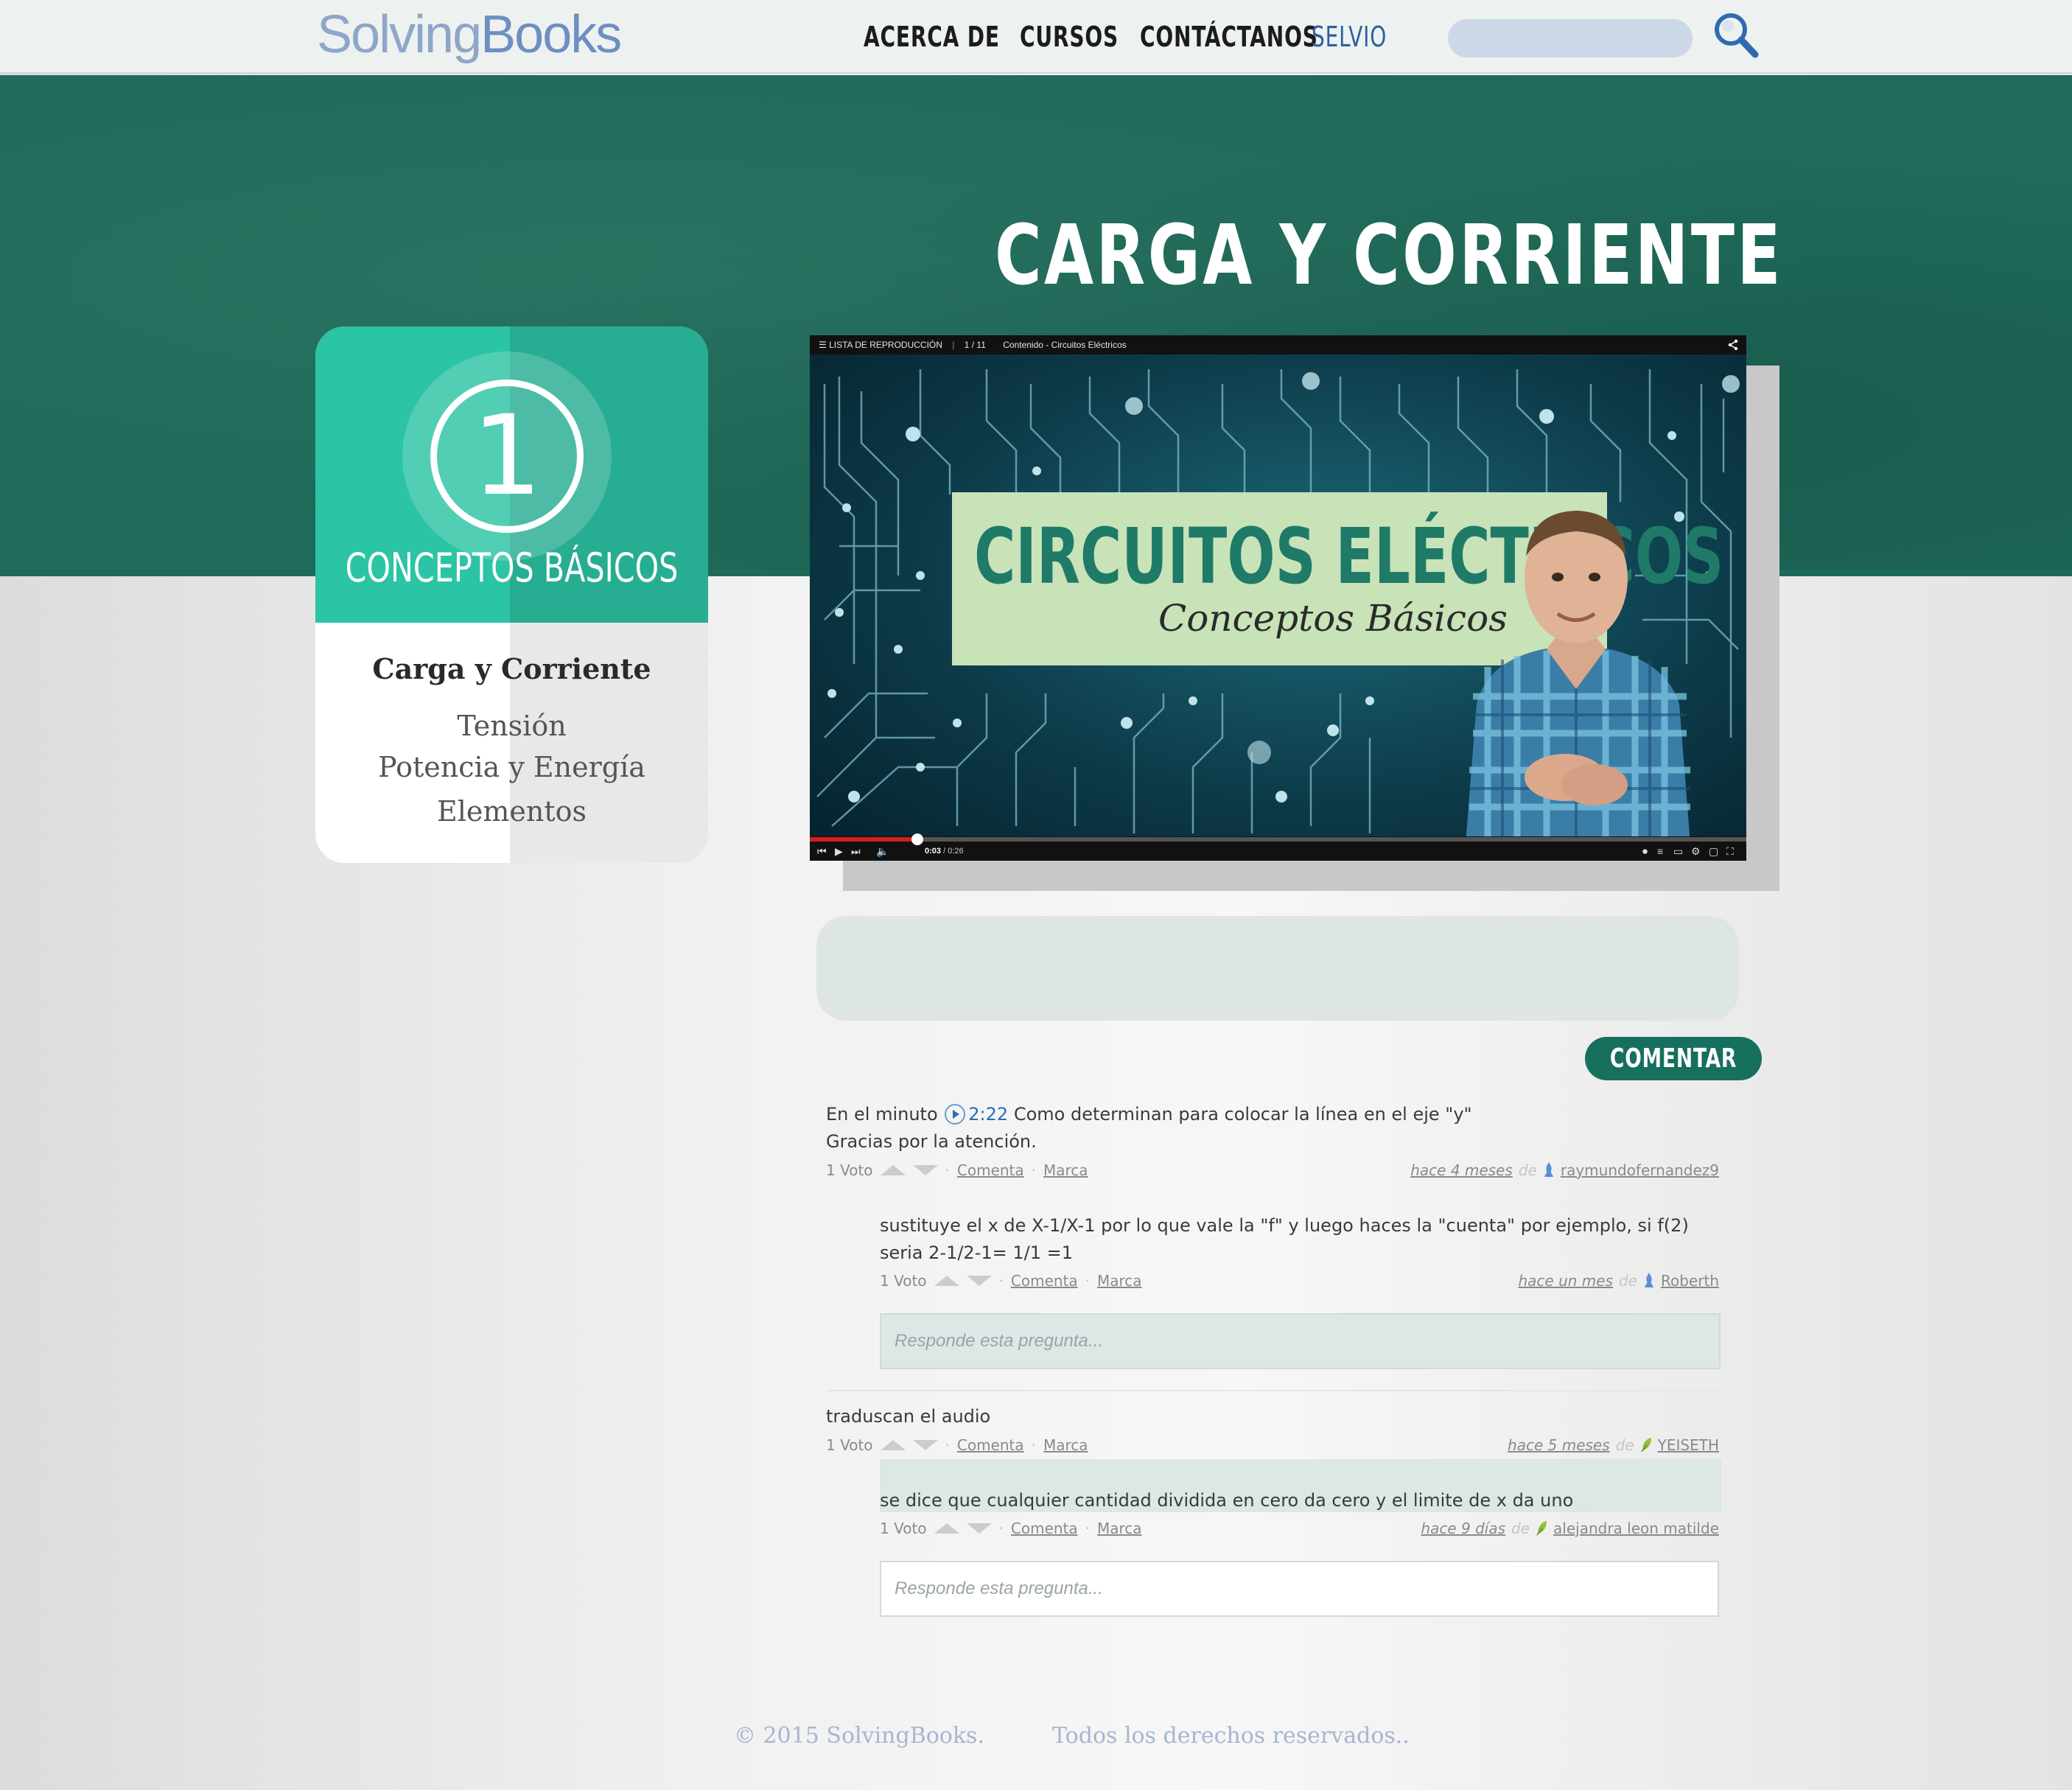 This screenshot has height=1790, width=2072. What do you see at coordinates (1389, 256) in the screenshot?
I see `page-title: CARGA Y CORRIENTE` at bounding box center [1389, 256].